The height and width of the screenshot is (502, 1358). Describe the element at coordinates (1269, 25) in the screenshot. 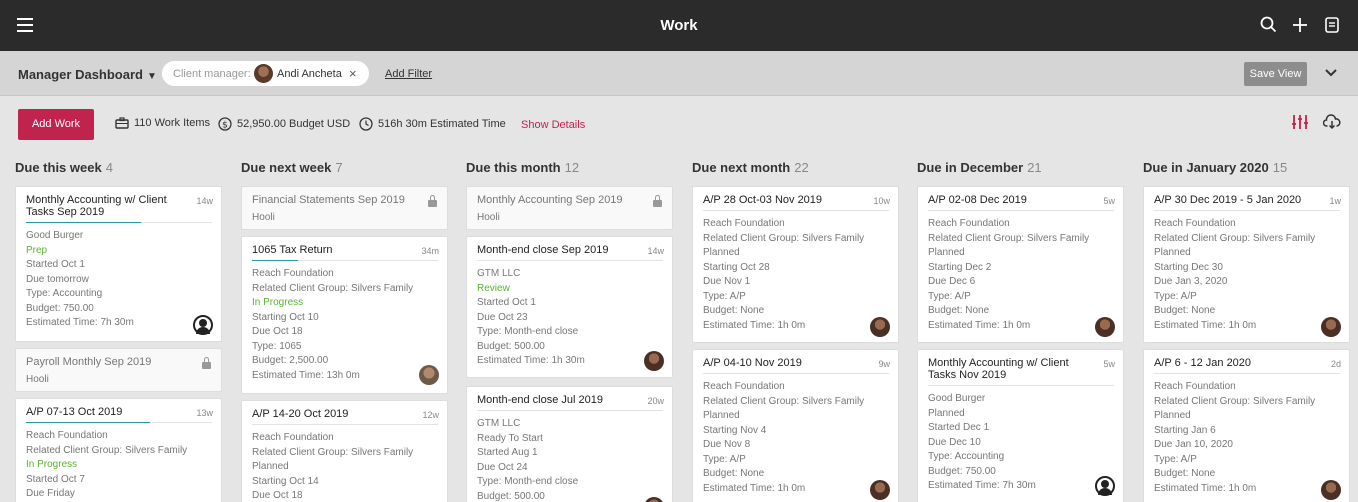

I see `search-icon` at that location.